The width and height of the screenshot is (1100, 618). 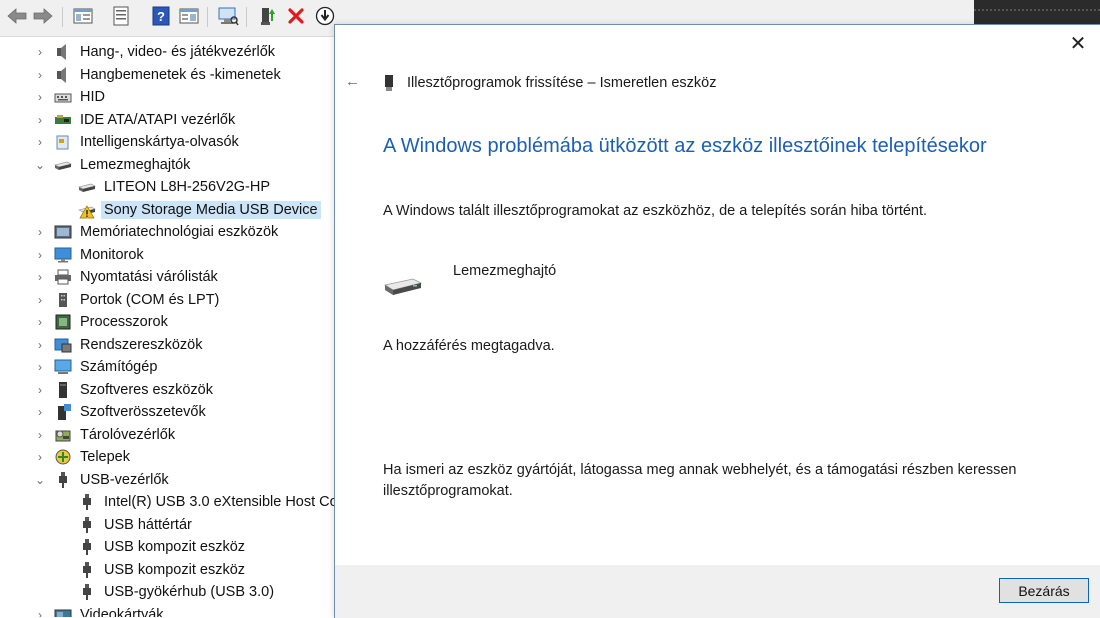 I want to click on tree-item: › Monitorok, so click(x=167, y=255).